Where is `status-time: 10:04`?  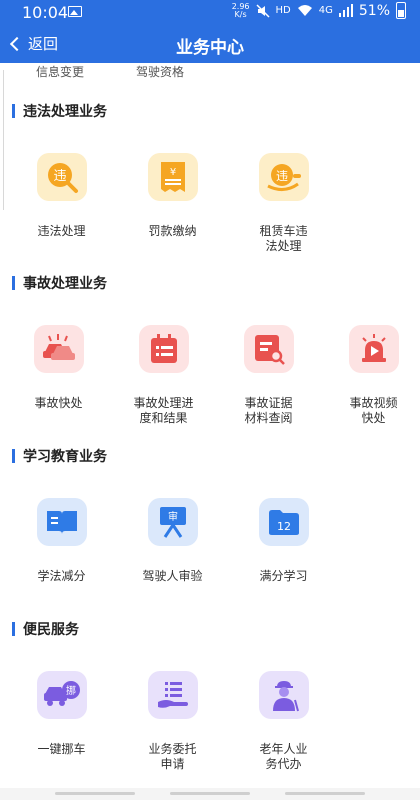 status-time: 10:04 is located at coordinates (45, 12).